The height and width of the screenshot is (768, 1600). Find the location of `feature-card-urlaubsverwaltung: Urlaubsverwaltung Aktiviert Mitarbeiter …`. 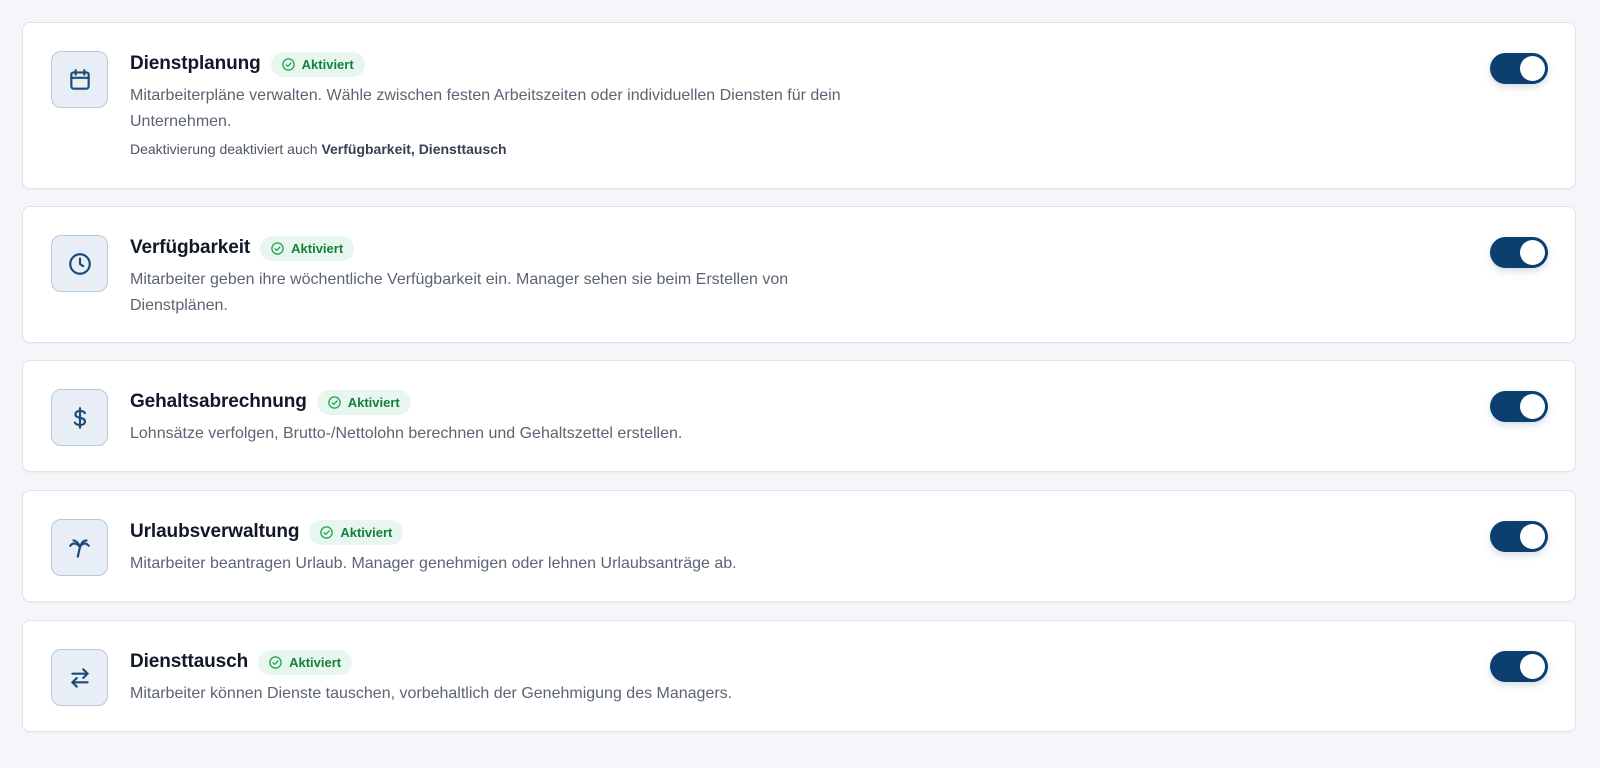

feature-card-urlaubsverwaltung: Urlaubsverwaltung Aktiviert Mitarbeiter … is located at coordinates (799, 546).